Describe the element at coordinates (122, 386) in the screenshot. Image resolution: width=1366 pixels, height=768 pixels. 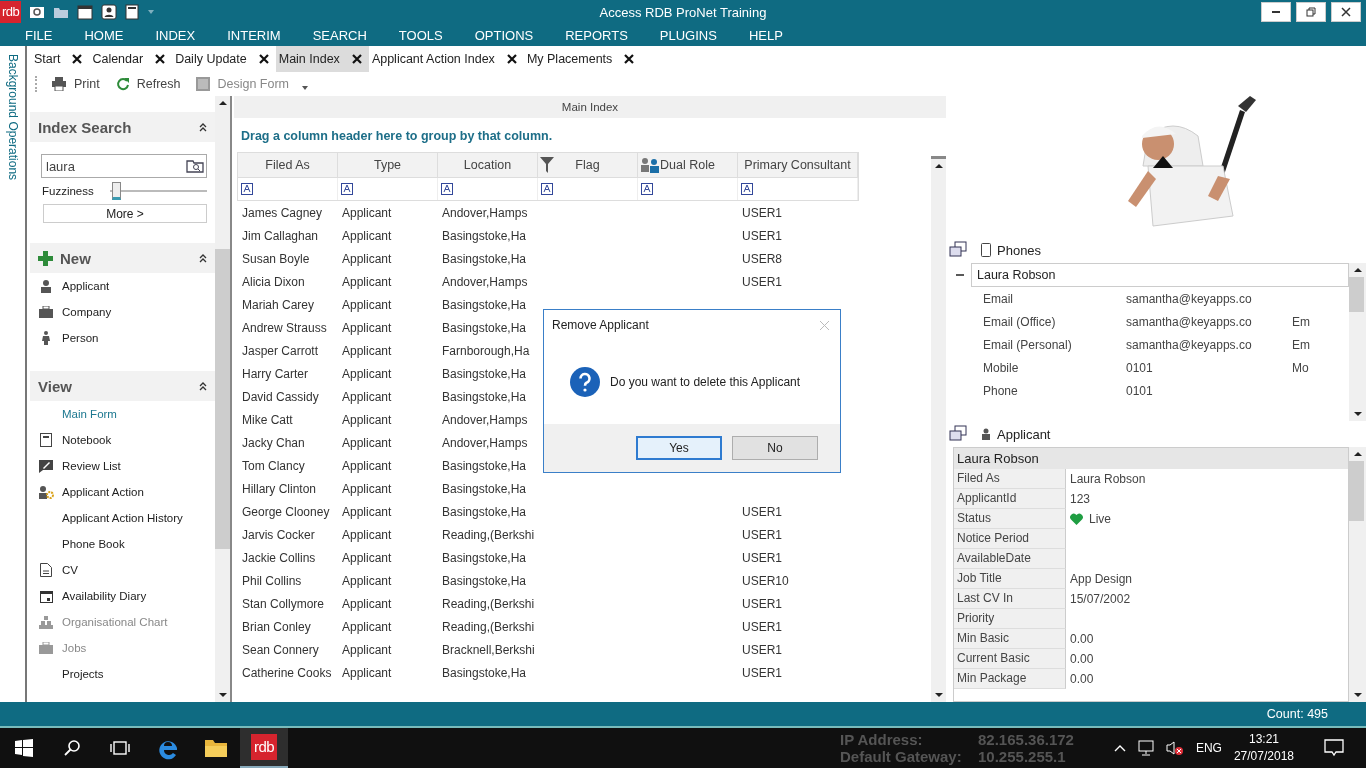
I see `section-header: View` at that location.